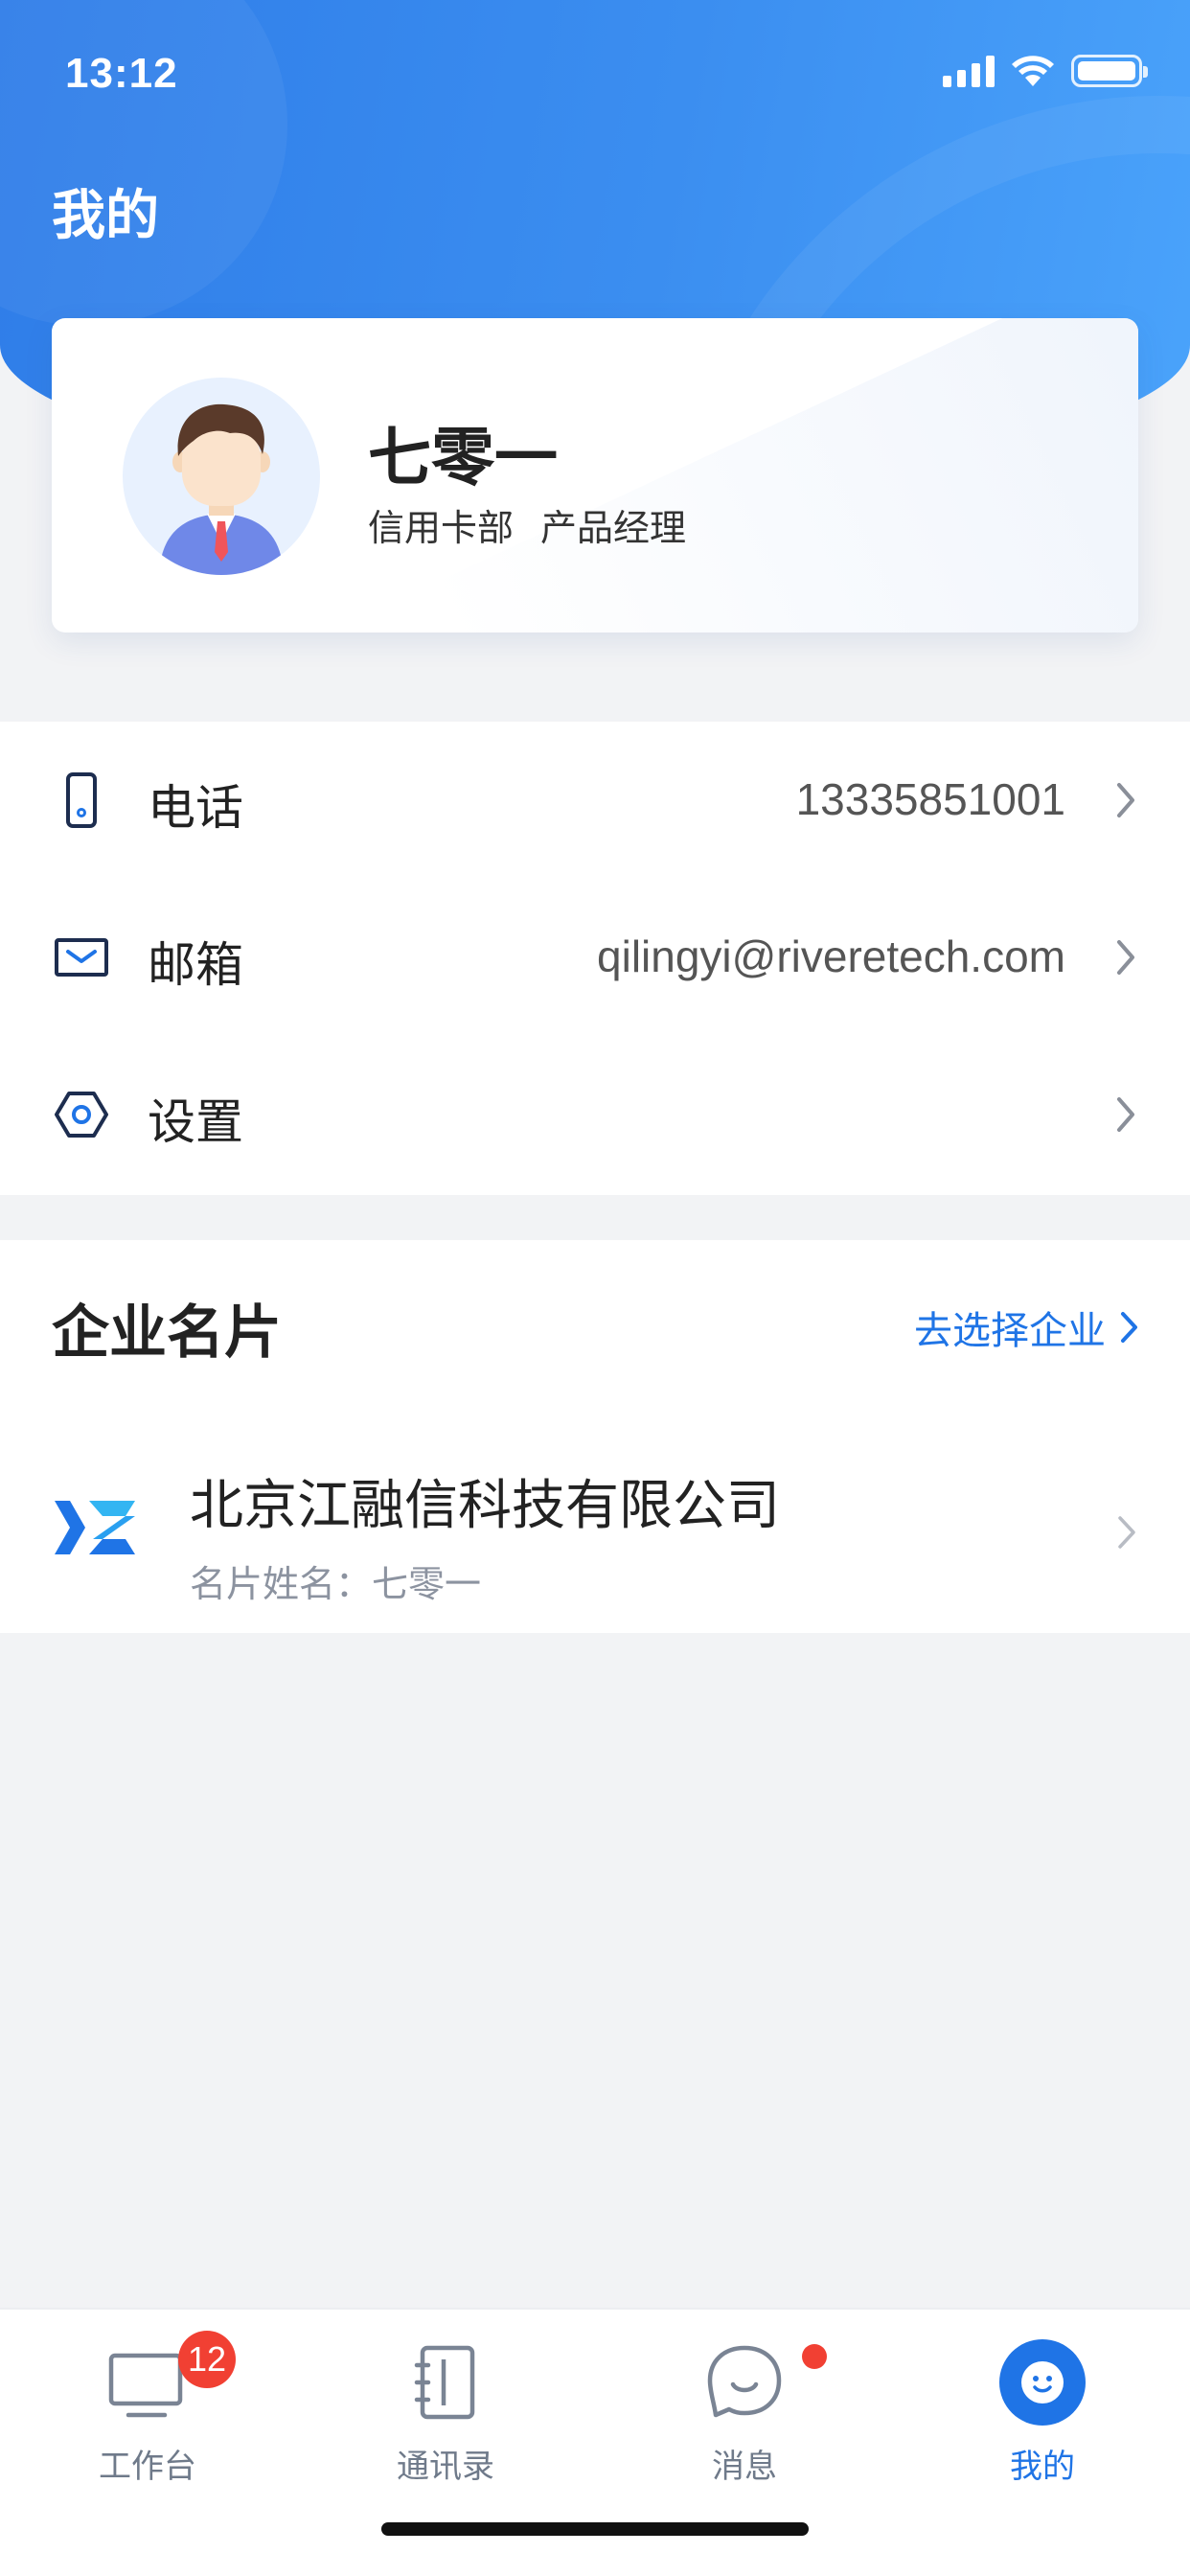 The width and height of the screenshot is (1190, 2576). I want to click on tab-contacts-label: 通讯录, so click(445, 2467).